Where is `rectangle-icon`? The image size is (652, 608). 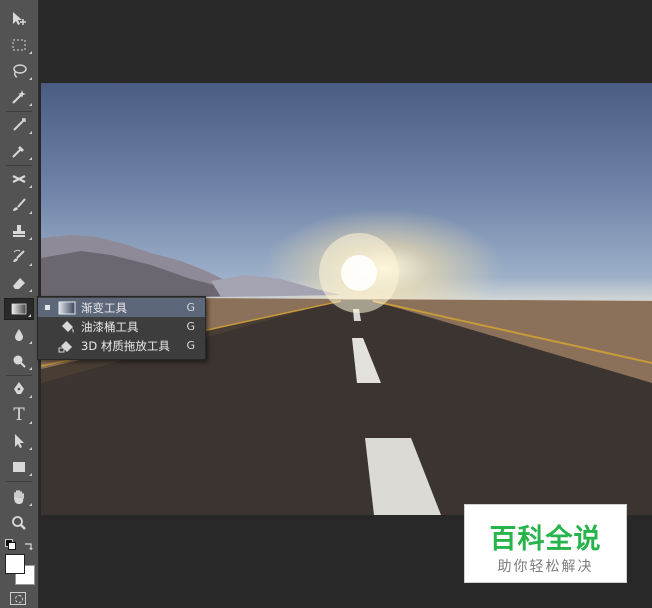 rectangle-icon is located at coordinates (19, 467).